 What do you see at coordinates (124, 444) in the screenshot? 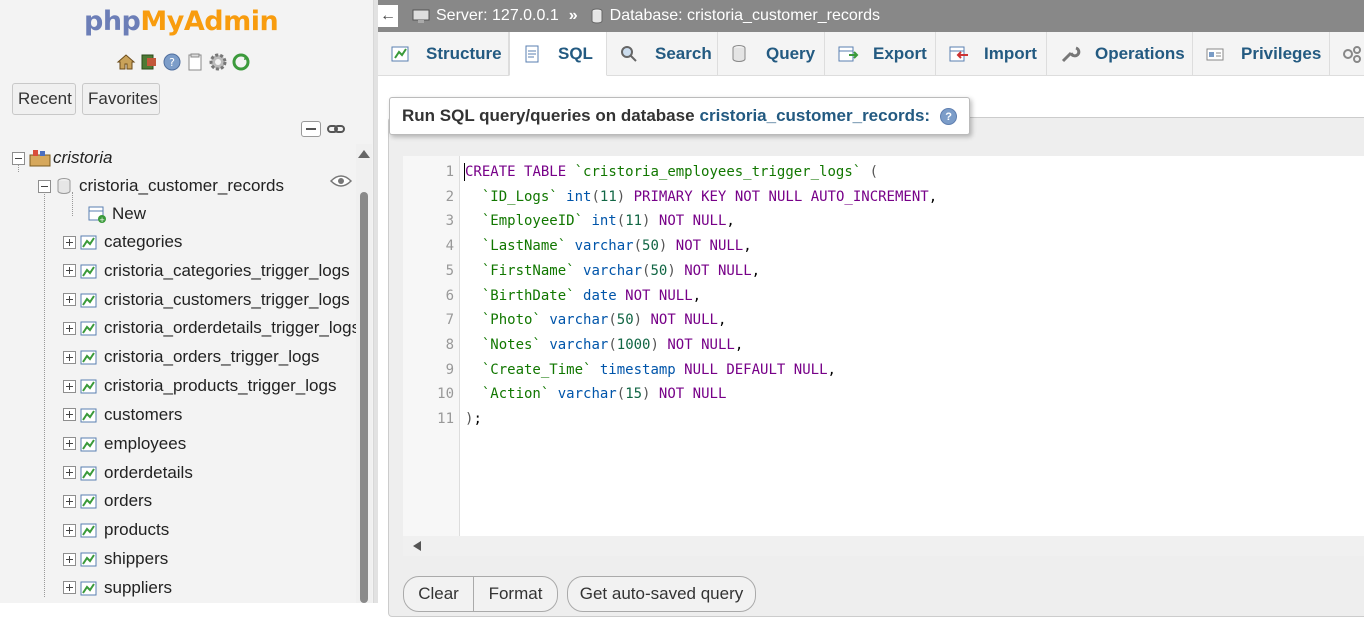
I see `tree-table-item: employees` at bounding box center [124, 444].